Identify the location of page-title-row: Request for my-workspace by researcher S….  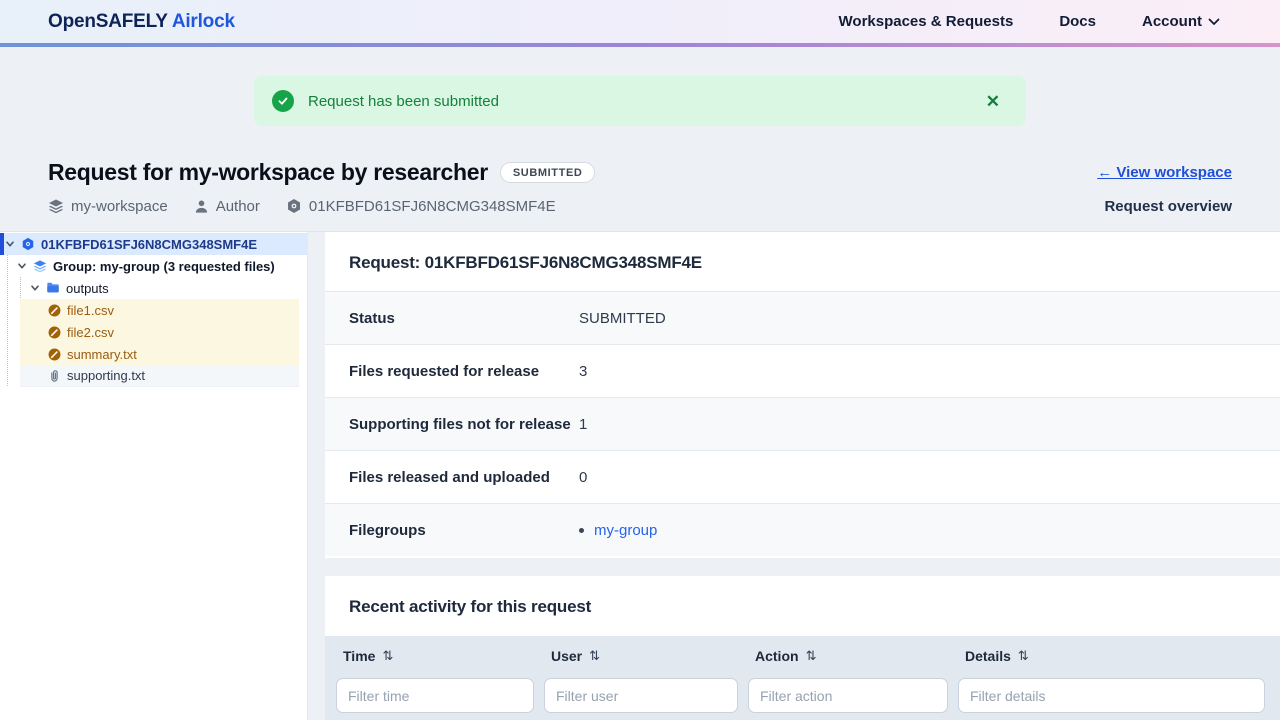
(640, 172).